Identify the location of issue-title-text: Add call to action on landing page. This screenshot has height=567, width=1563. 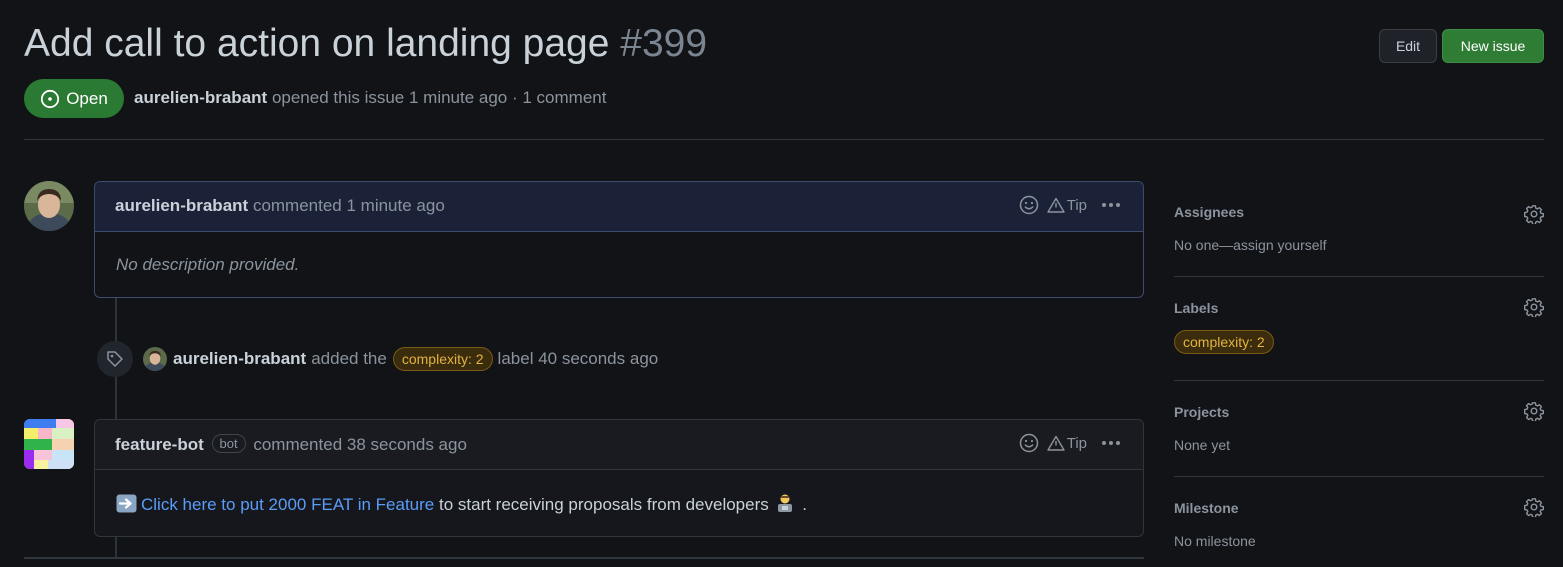
(317, 43).